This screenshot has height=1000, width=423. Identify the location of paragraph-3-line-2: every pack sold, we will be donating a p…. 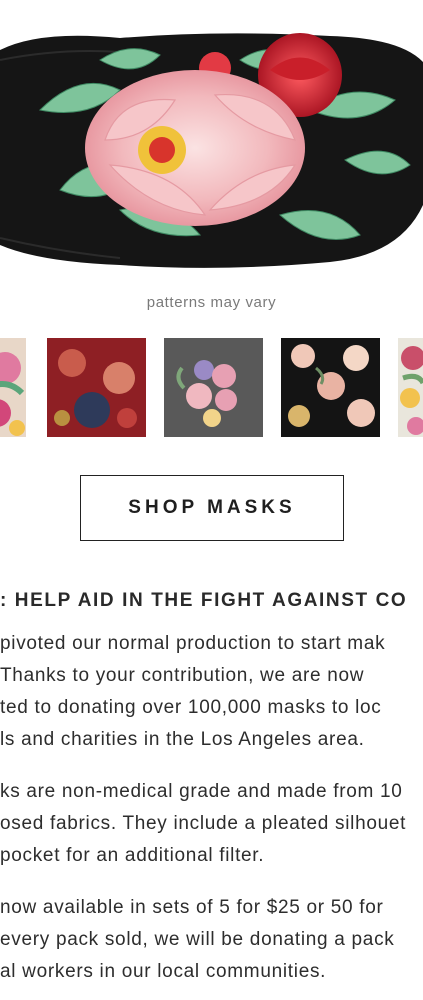
(197, 939).